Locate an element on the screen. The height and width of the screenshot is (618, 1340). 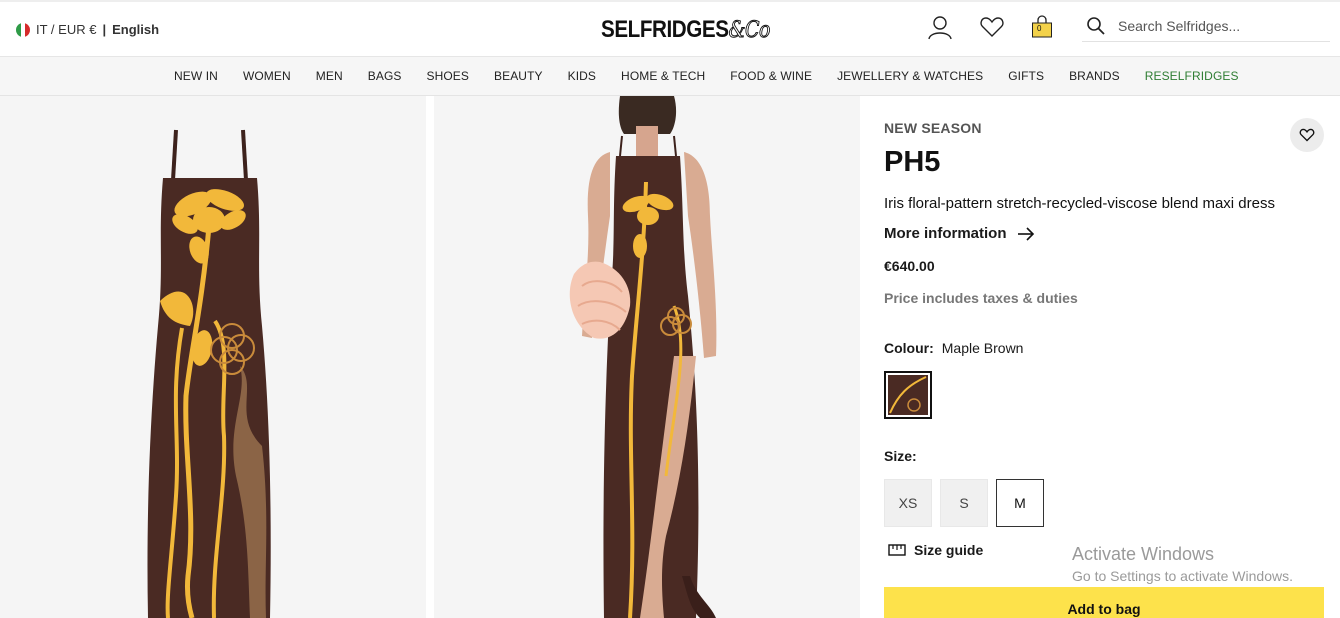
top-header: IT / EUR € | English SELFRIDGES&Co 0 is located at coordinates (670, 28).